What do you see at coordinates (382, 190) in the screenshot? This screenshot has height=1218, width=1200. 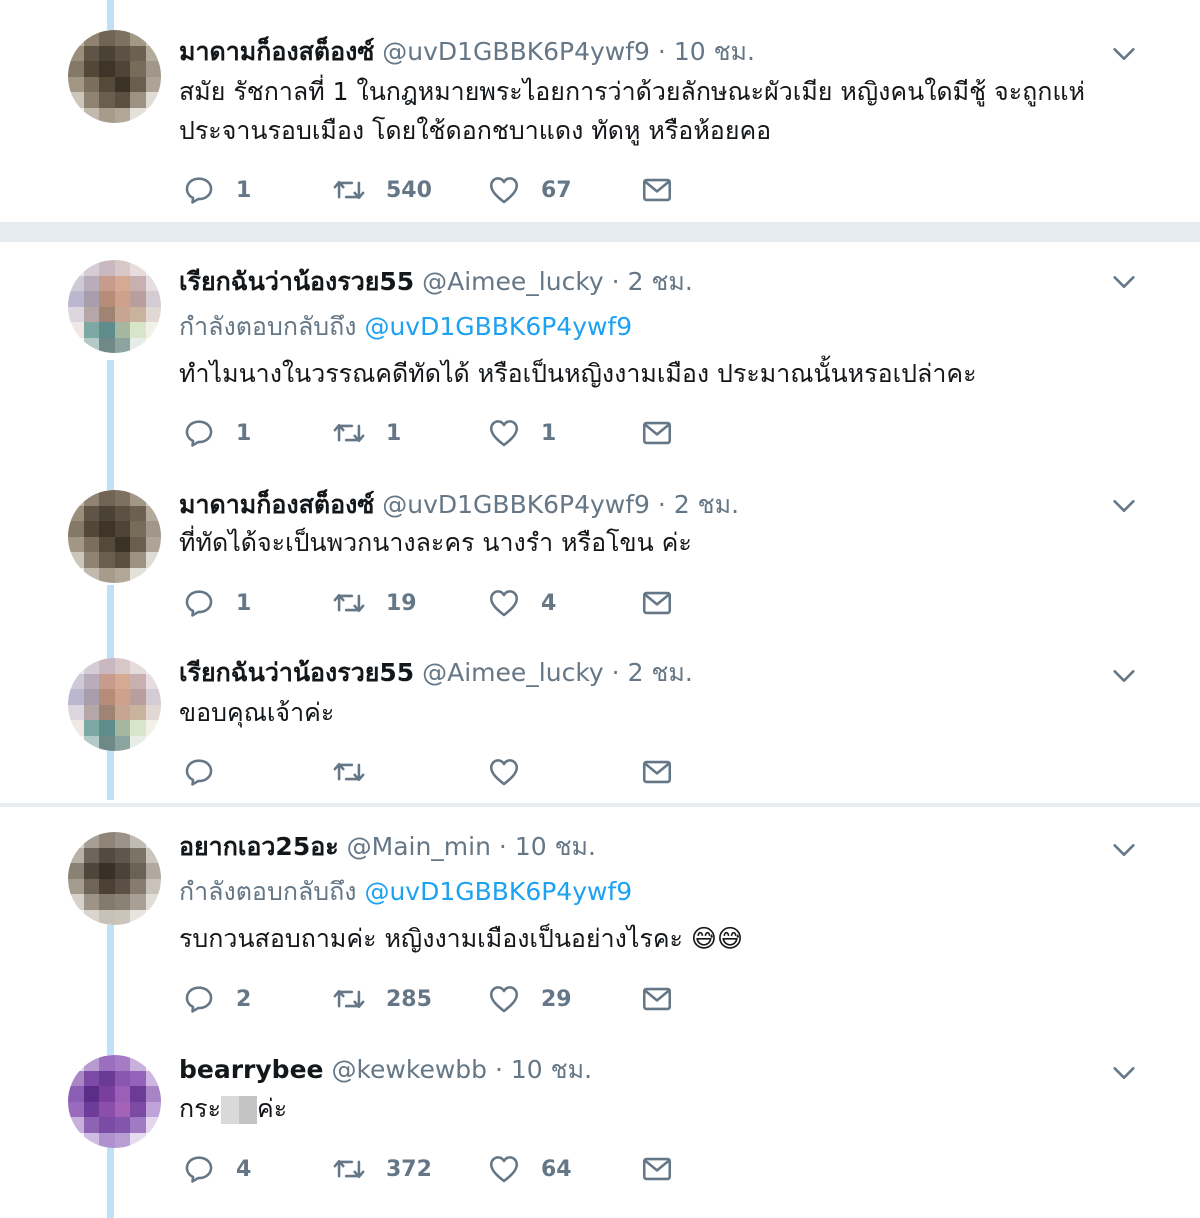 I see `retweet-button: 540` at bounding box center [382, 190].